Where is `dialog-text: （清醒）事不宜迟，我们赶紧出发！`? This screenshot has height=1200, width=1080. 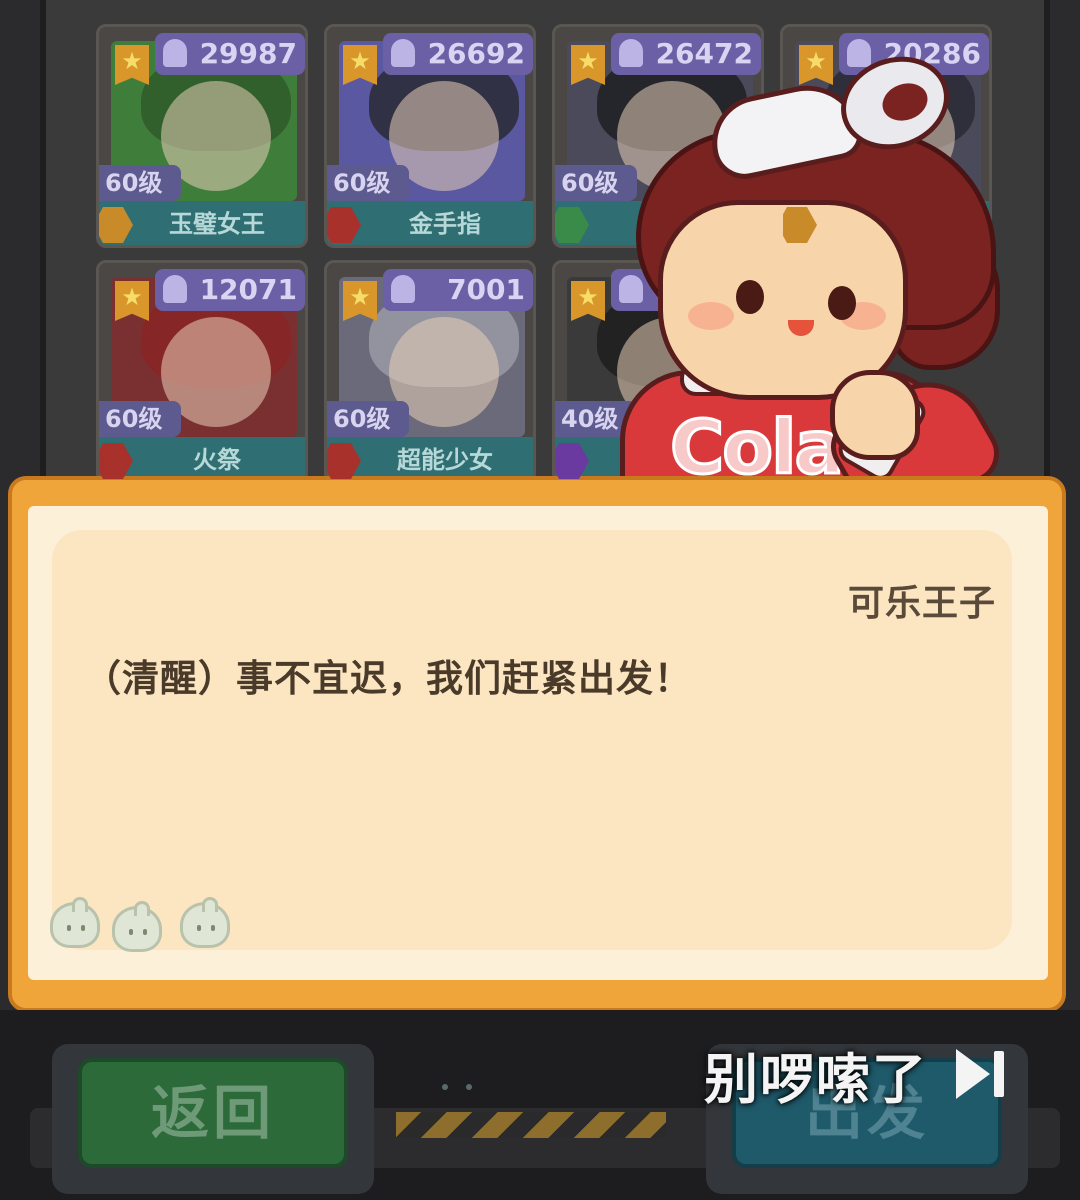 dialog-text: （清醒）事不宜迟，我们赶紧出发！ is located at coordinates (388, 678).